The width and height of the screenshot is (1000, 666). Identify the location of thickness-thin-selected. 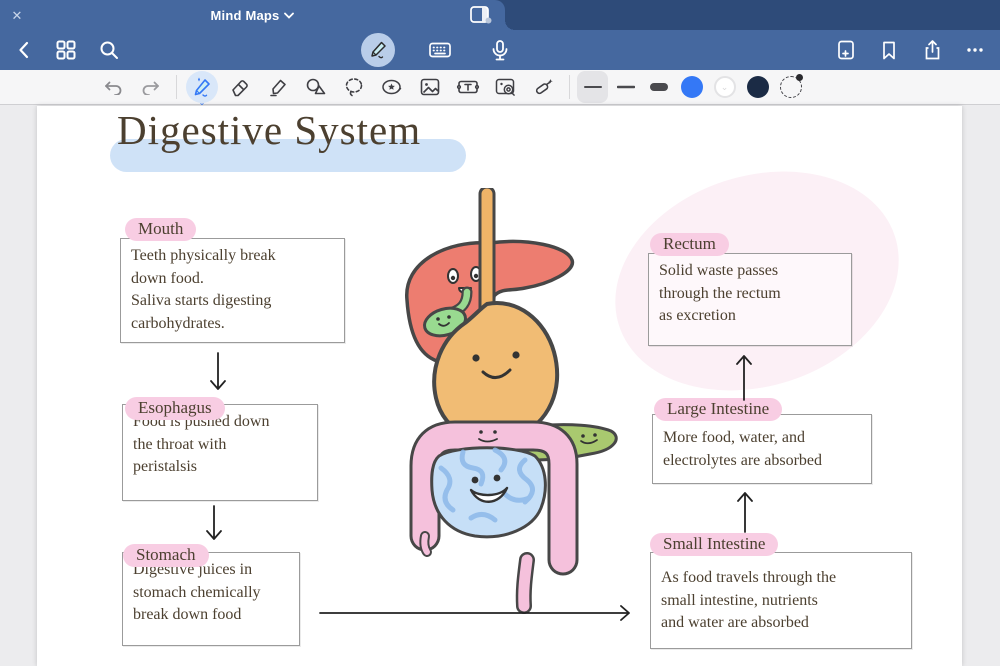
(592, 87).